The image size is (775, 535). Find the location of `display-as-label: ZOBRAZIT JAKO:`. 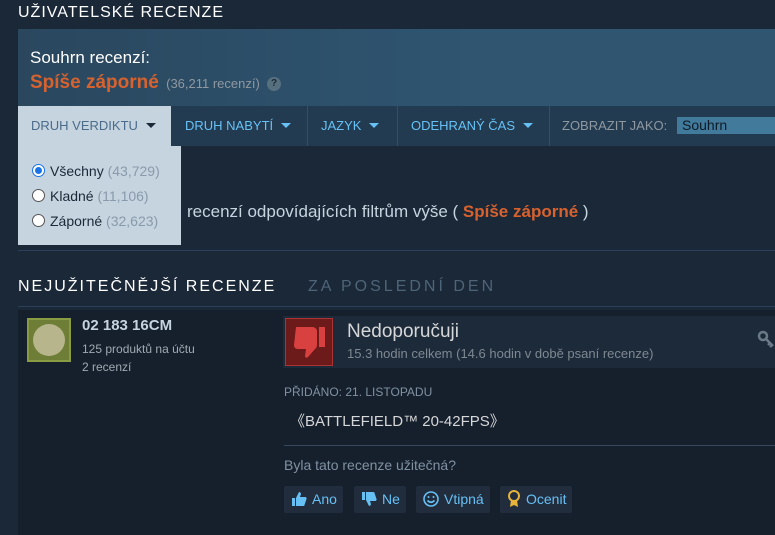

display-as-label: ZOBRAZIT JAKO: is located at coordinates (615, 125).